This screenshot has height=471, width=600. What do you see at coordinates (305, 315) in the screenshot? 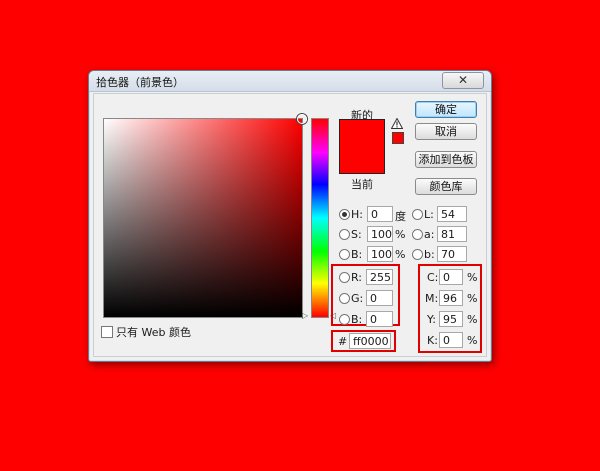
I see `hue-slider-left-arrow-icon: ▷` at bounding box center [305, 315].